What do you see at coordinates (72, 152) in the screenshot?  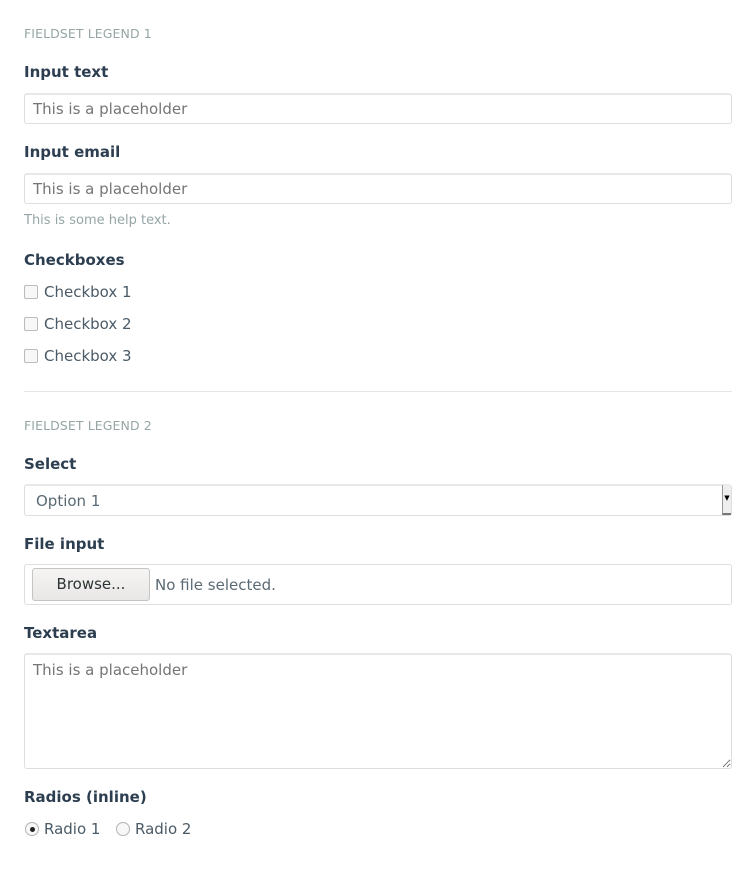 I see `input-email-label: Input email` at bounding box center [72, 152].